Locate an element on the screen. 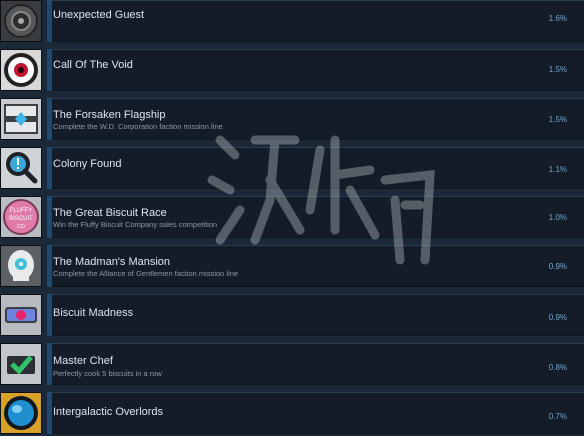 Image resolution: width=584 pixels, height=436 pixels. flagship-icon is located at coordinates (21, 119).